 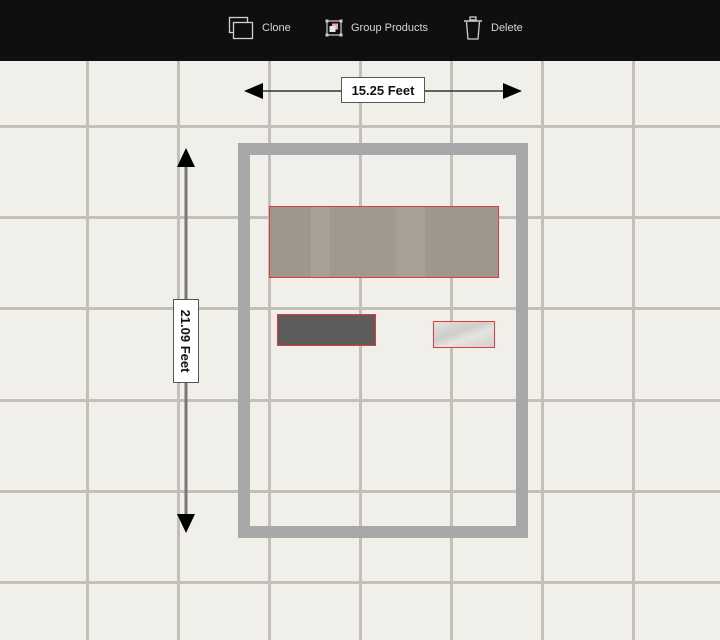 I want to click on arrow-up-icon, so click(x=186, y=157).